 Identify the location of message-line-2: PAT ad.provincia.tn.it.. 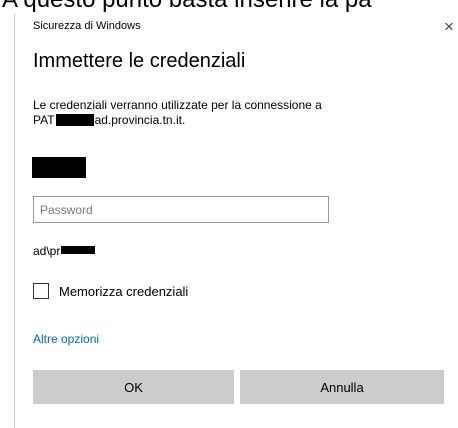
(233, 120).